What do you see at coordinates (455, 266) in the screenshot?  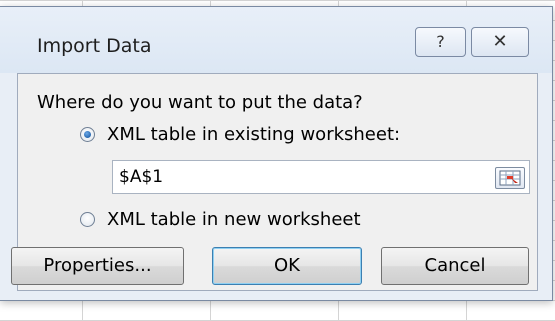 I see `cancel-button: Cancel` at bounding box center [455, 266].